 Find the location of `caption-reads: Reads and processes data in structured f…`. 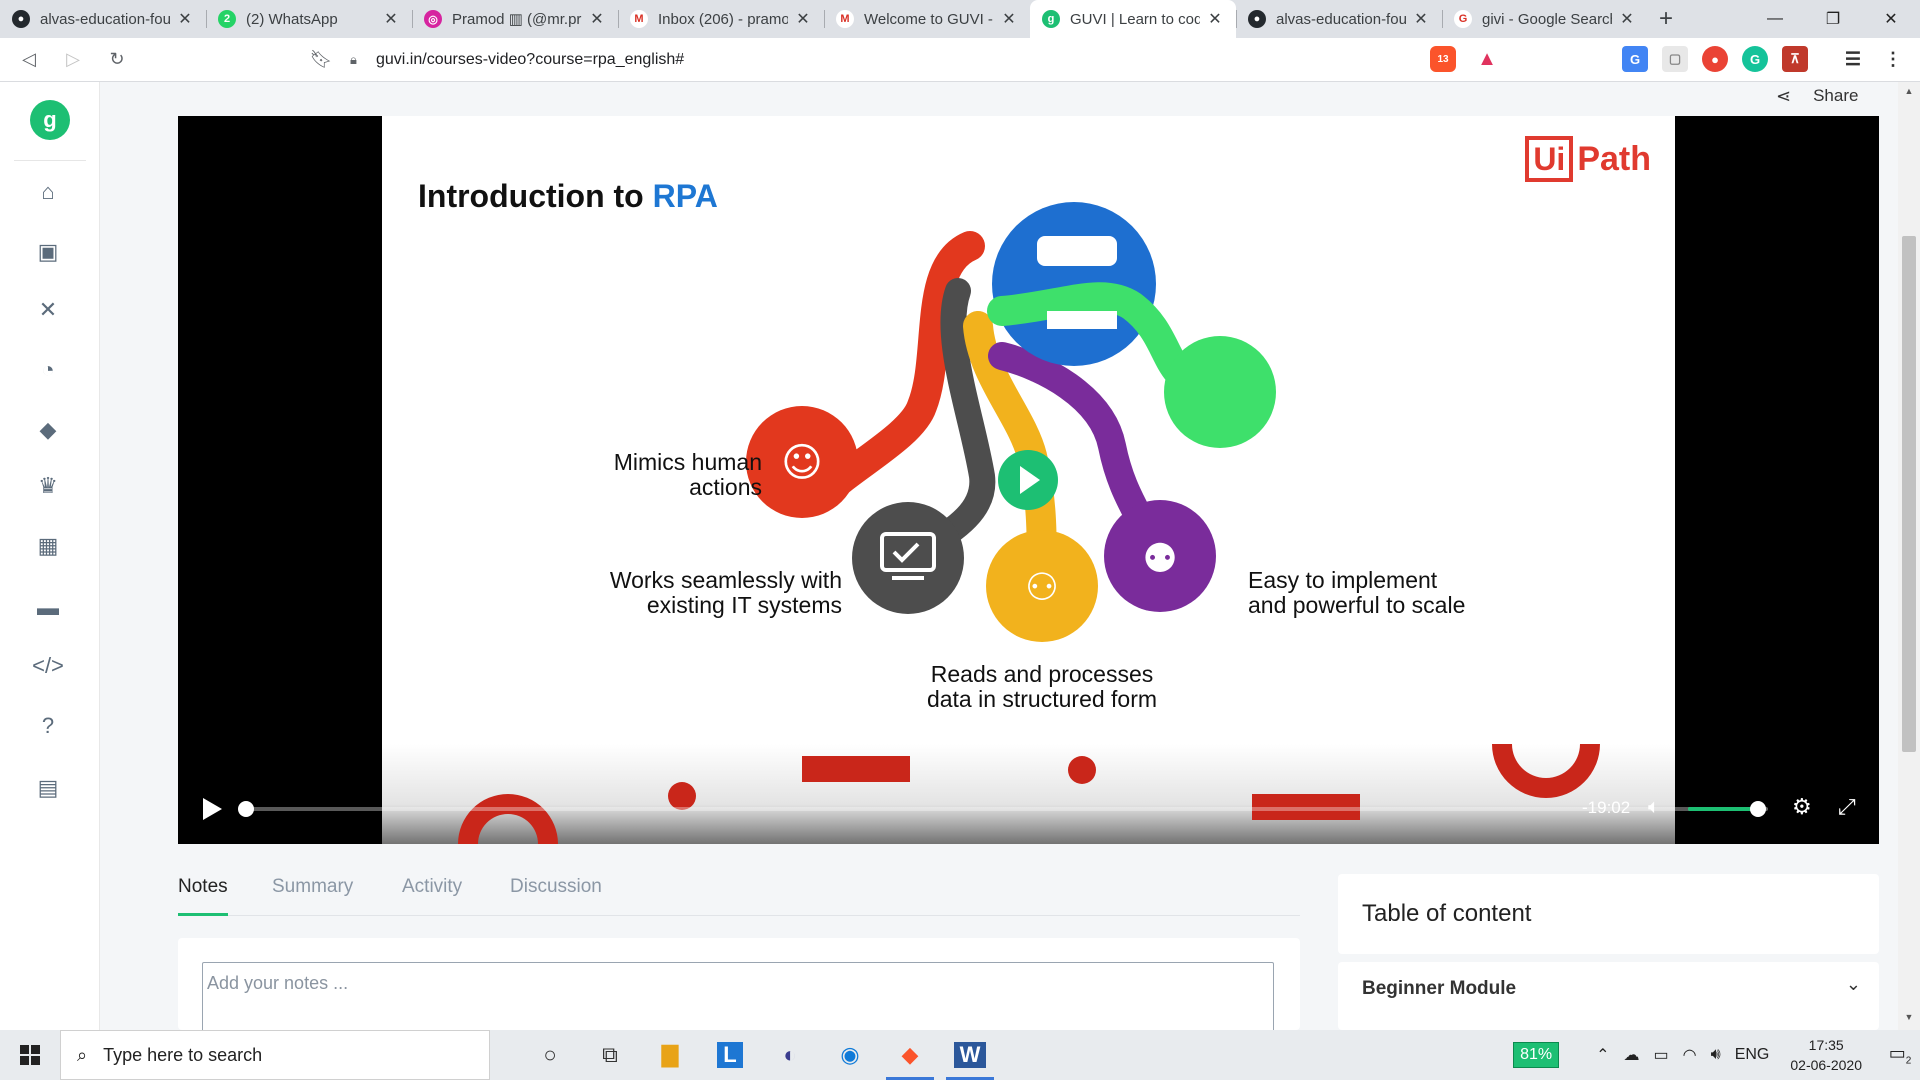

caption-reads: Reads and processes data in structured f… is located at coordinates (1042, 687).